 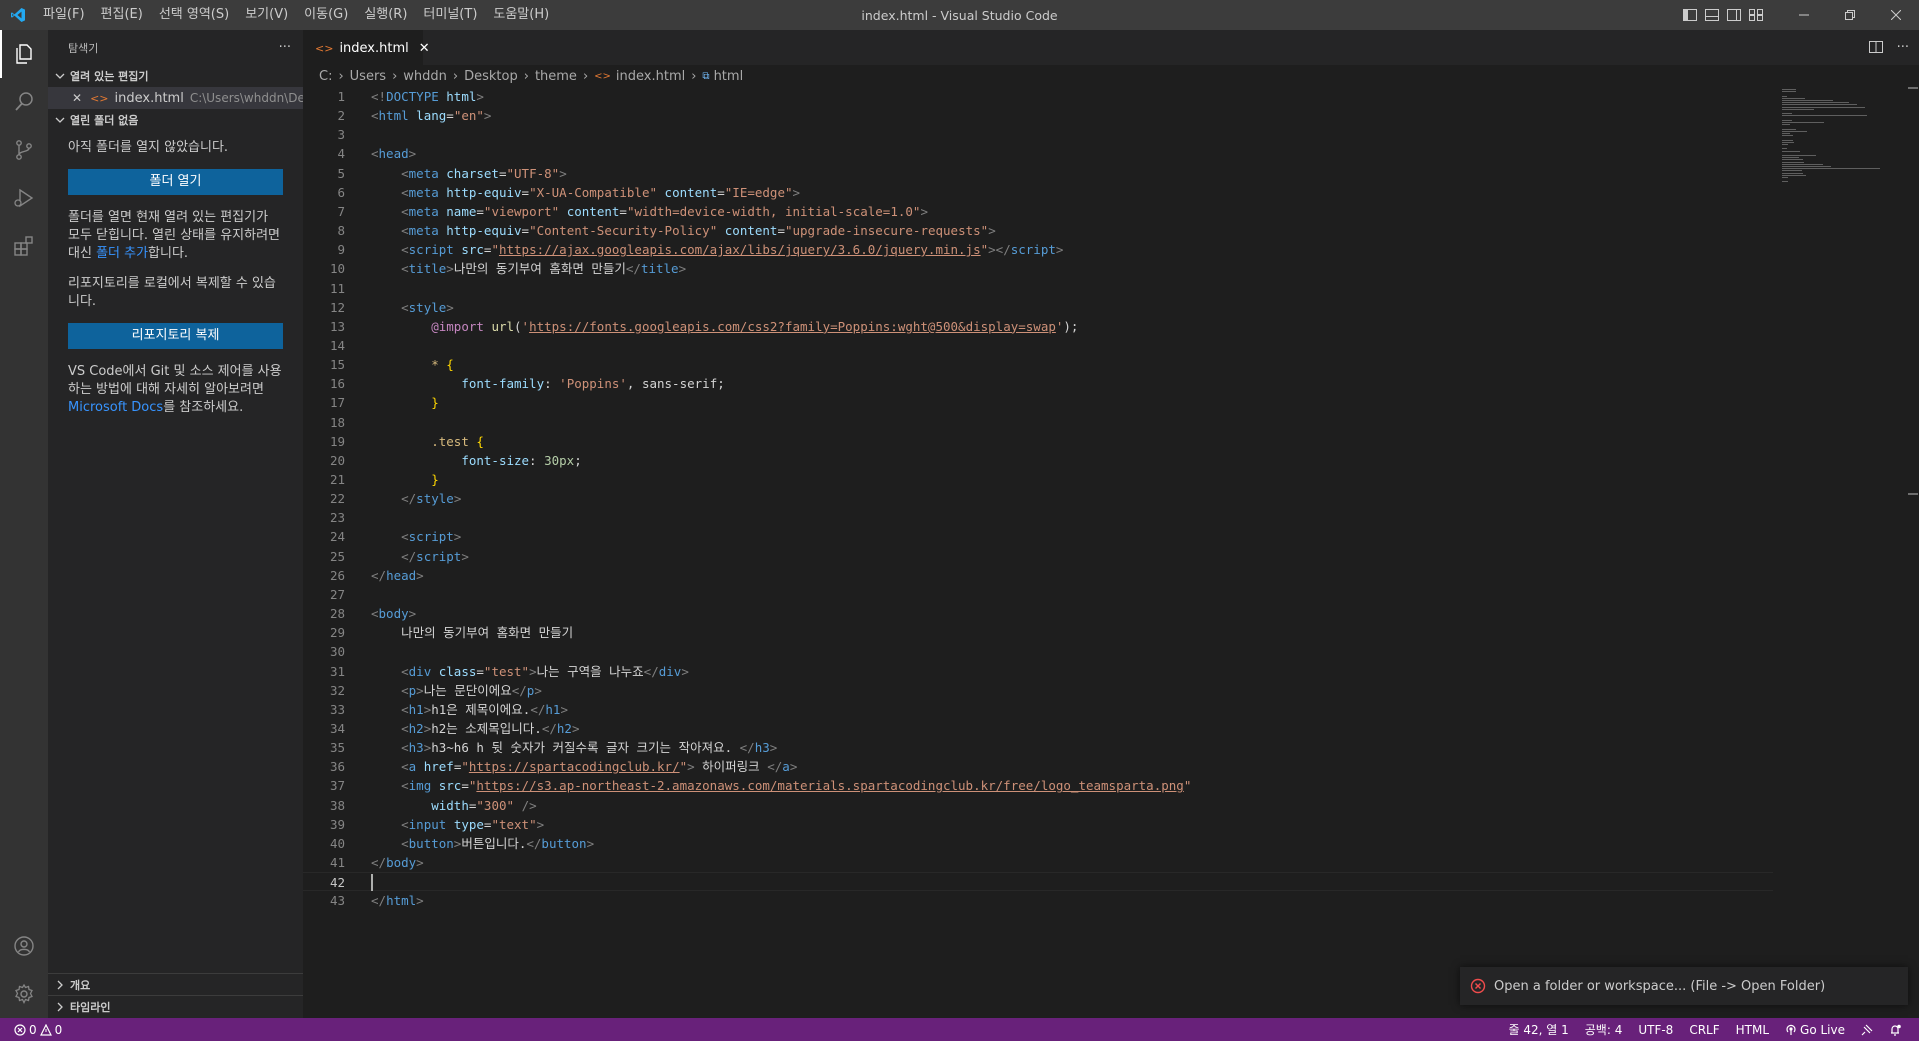 I want to click on outline-section: 개요, so click(x=175, y=985).